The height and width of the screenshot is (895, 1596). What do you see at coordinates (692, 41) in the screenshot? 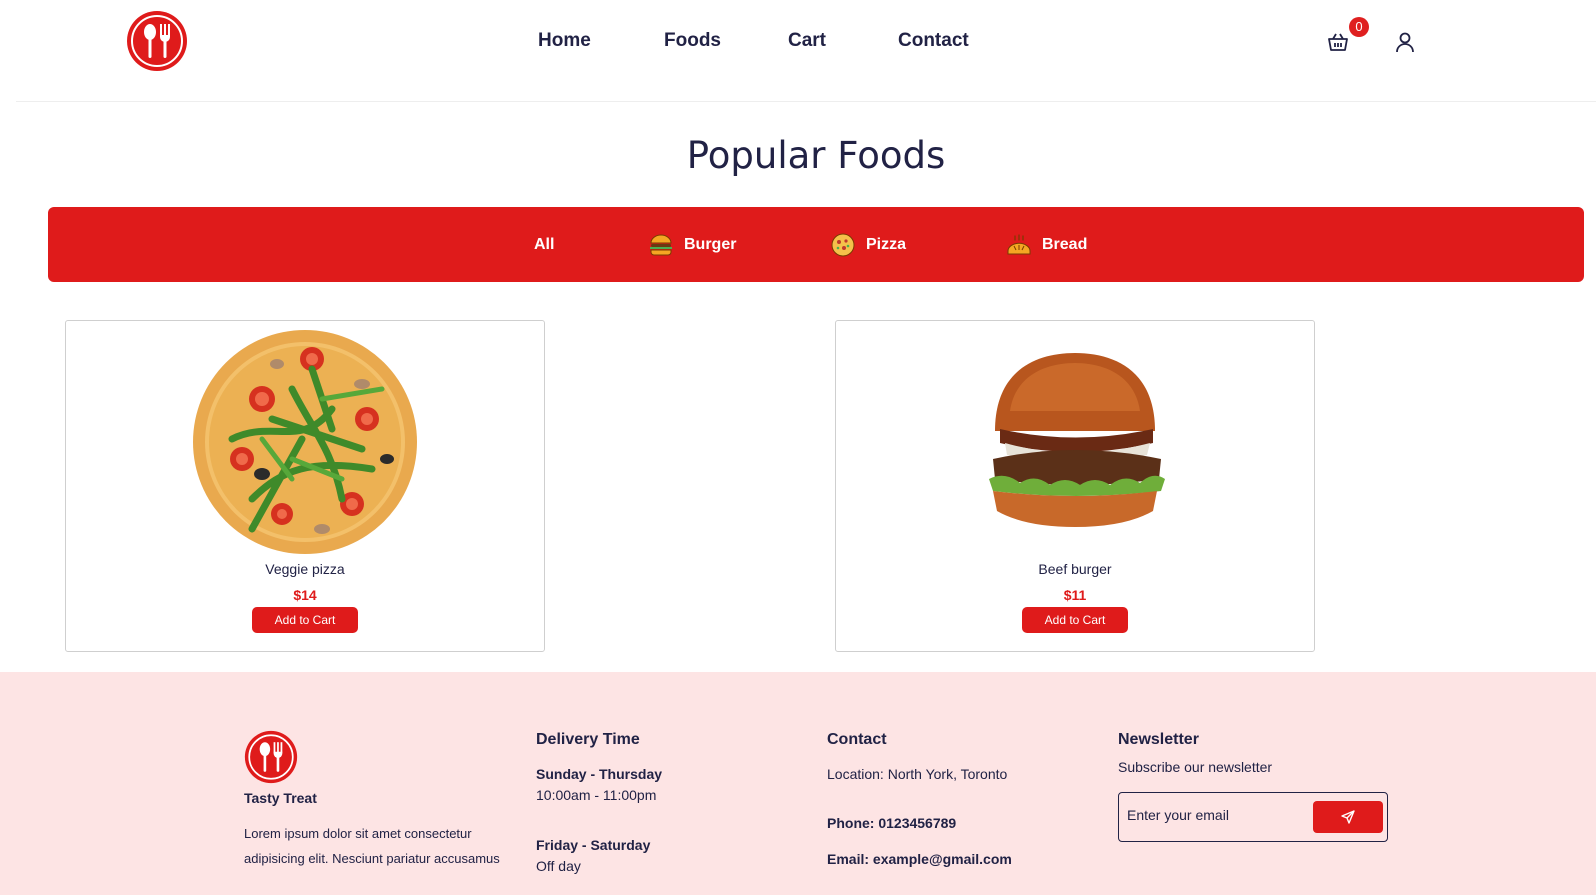
I see `nav-foods: Foods` at bounding box center [692, 41].